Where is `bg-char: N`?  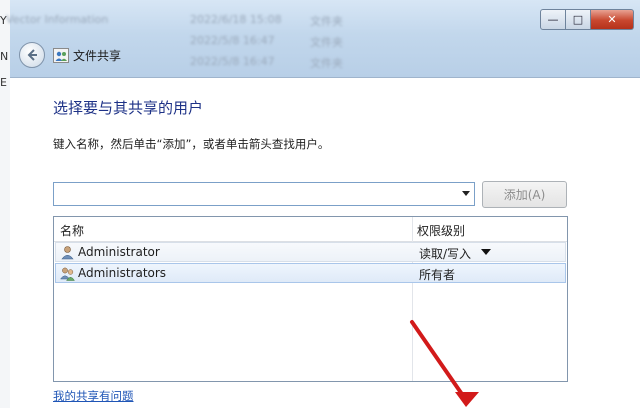
bg-char: N is located at coordinates (4, 56).